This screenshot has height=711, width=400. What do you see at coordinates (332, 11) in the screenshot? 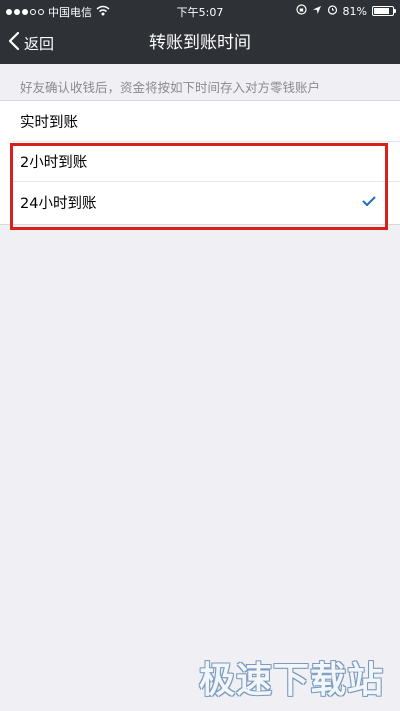
I see `alarm-icon` at bounding box center [332, 11].